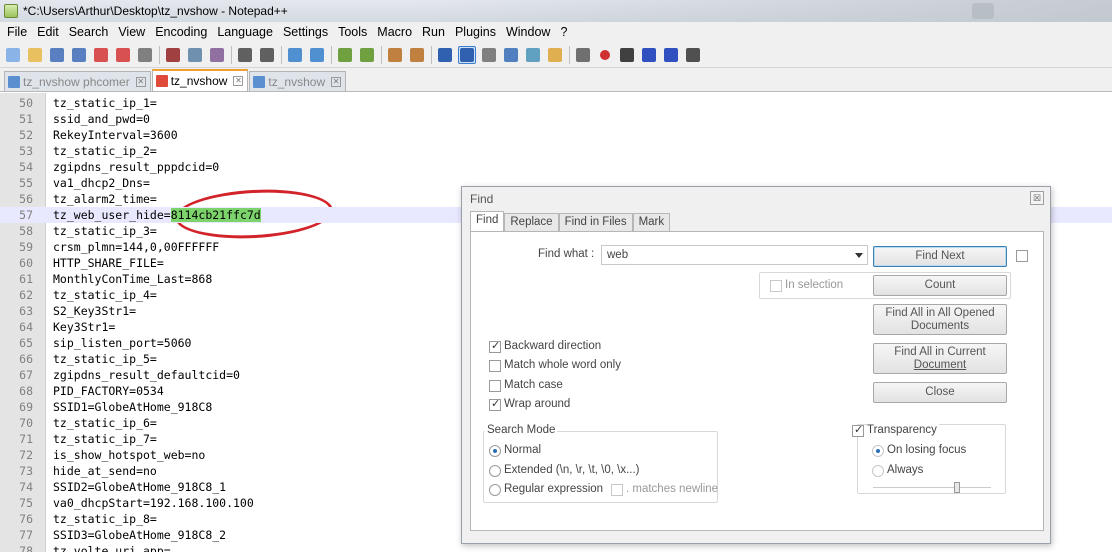 The width and height of the screenshot is (1112, 552). Describe the element at coordinates (105, 103) in the screenshot. I see `line-text: tz_static_ip_1=` at that location.